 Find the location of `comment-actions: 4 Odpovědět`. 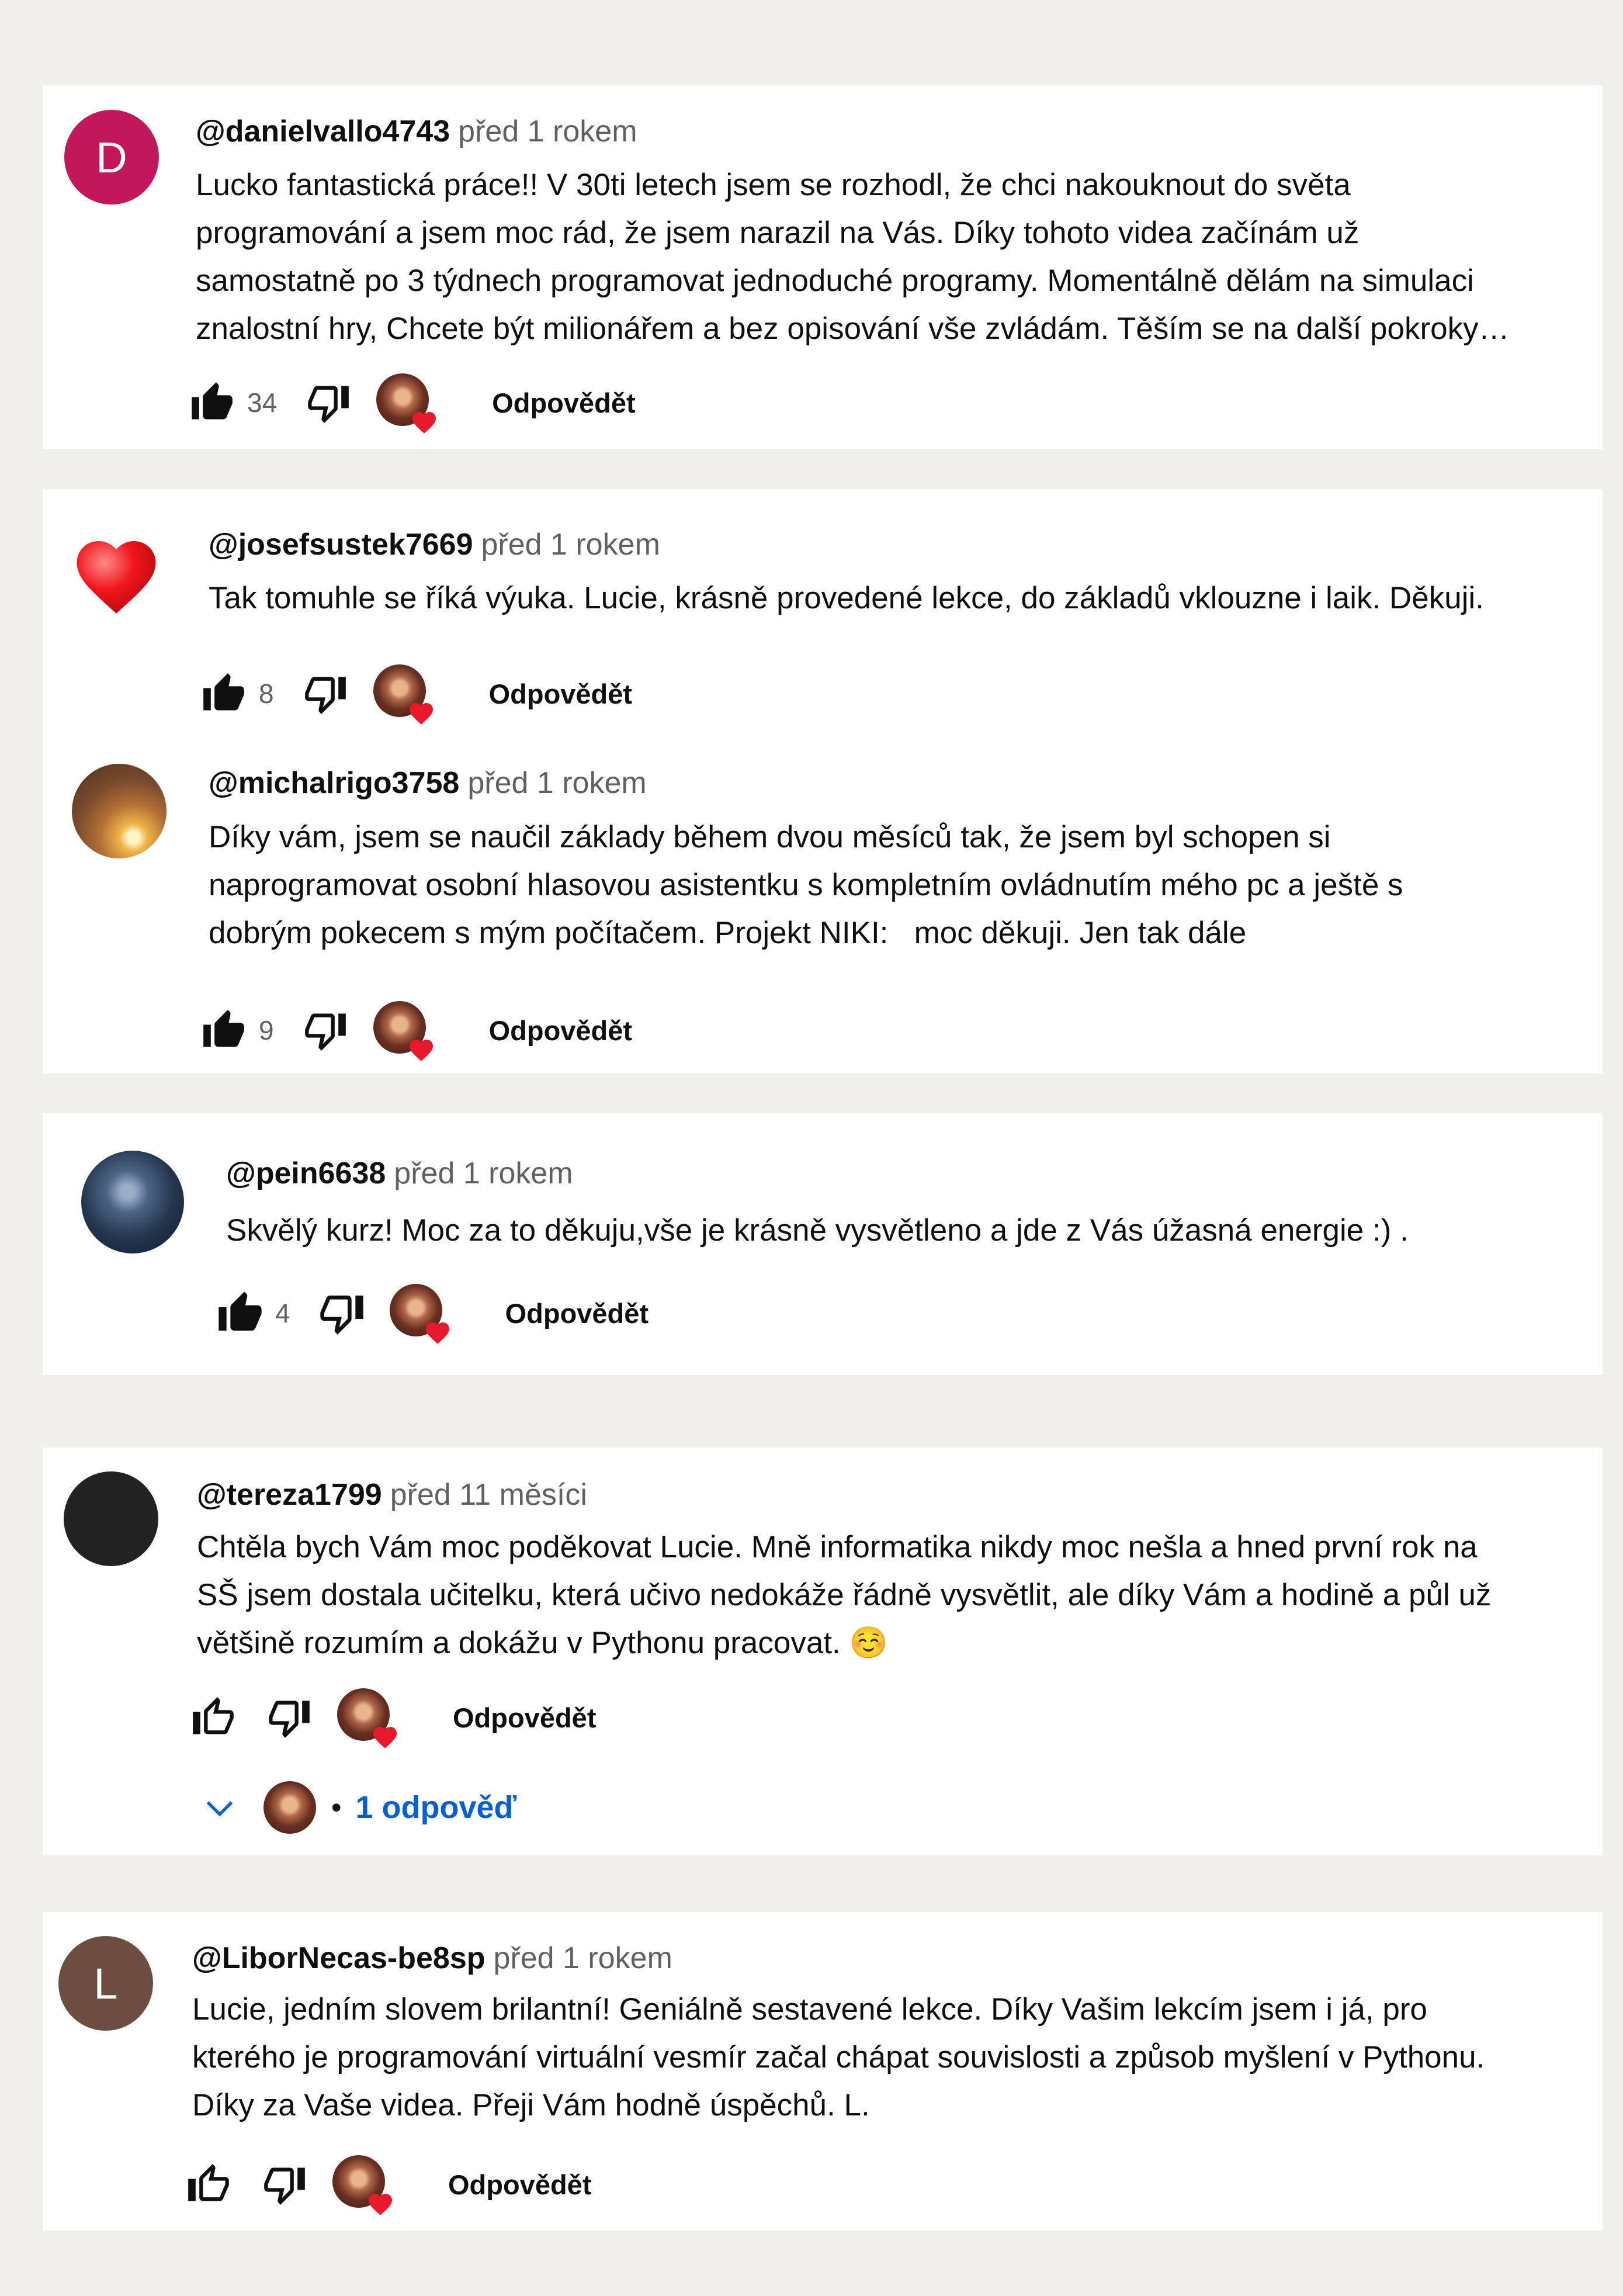

comment-actions: 4 Odpovědět is located at coordinates (432, 1314).